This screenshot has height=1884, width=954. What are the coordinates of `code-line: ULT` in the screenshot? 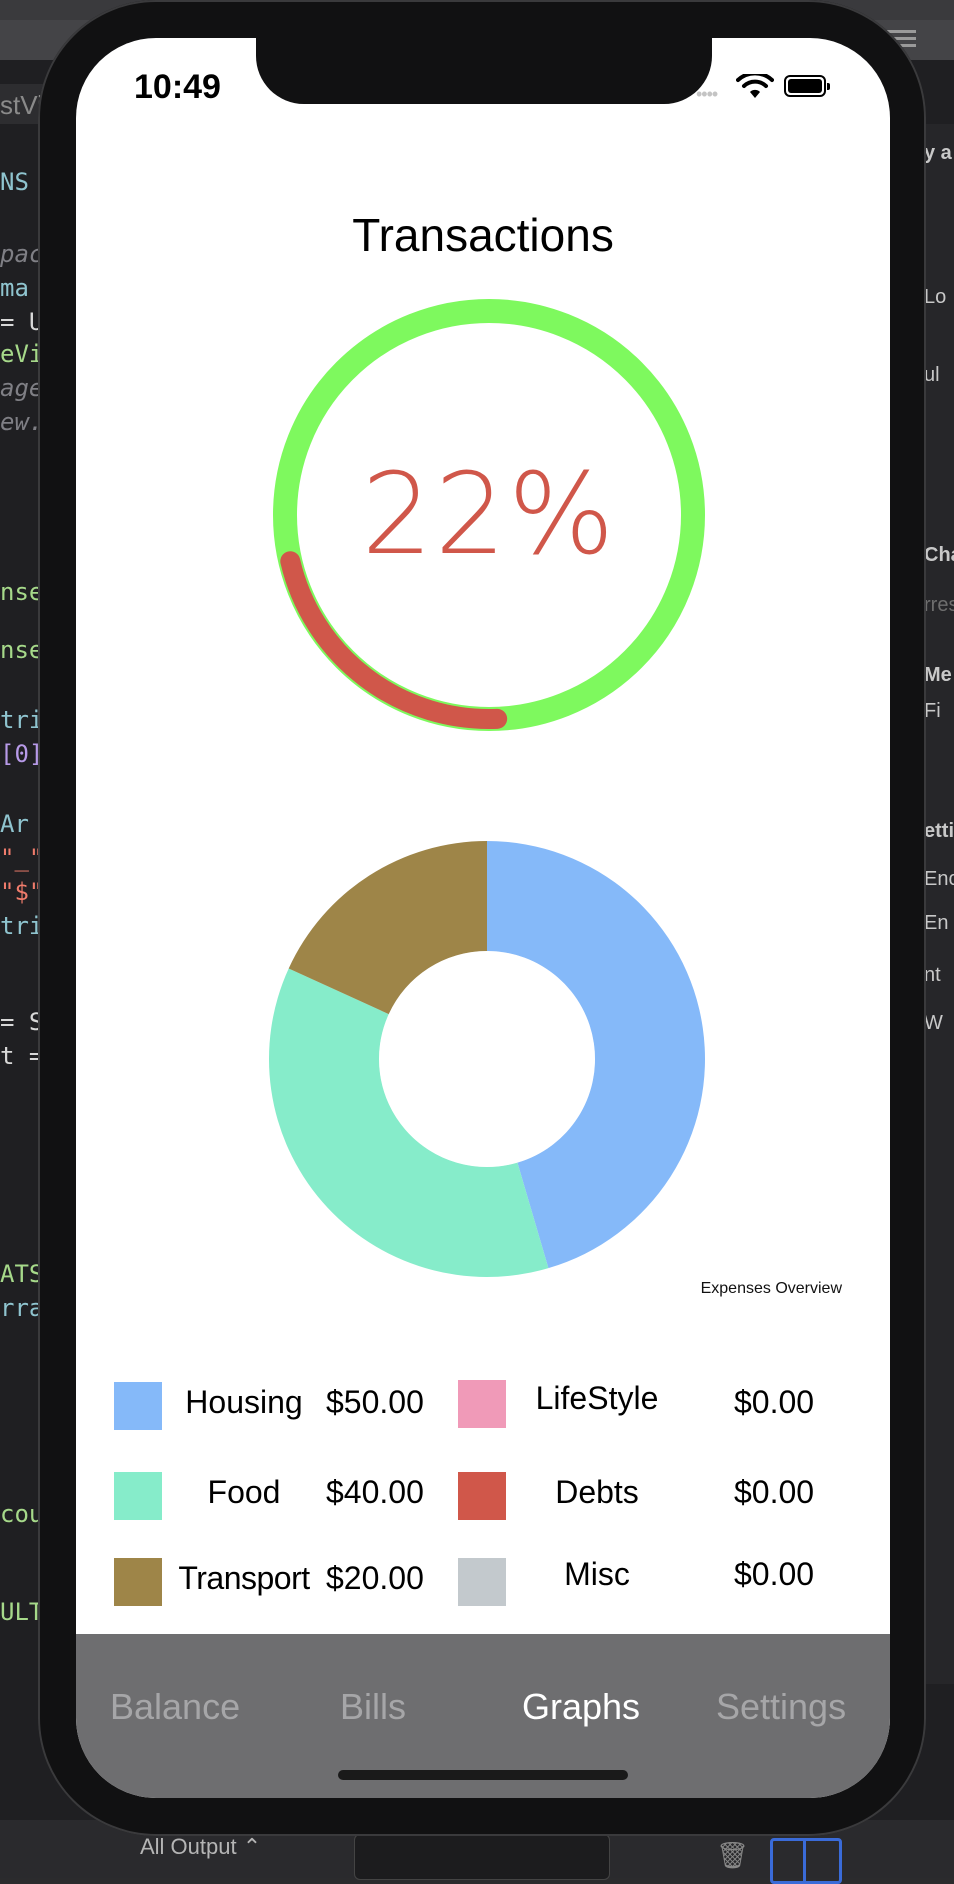 It's located at (22, 1612).